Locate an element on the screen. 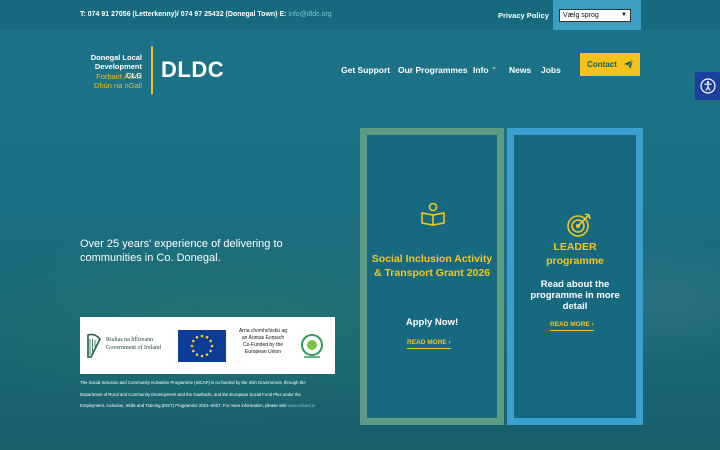  org-name-irish: Forbairt Áitiúil Dhún na nGall is located at coordinates (111, 81).